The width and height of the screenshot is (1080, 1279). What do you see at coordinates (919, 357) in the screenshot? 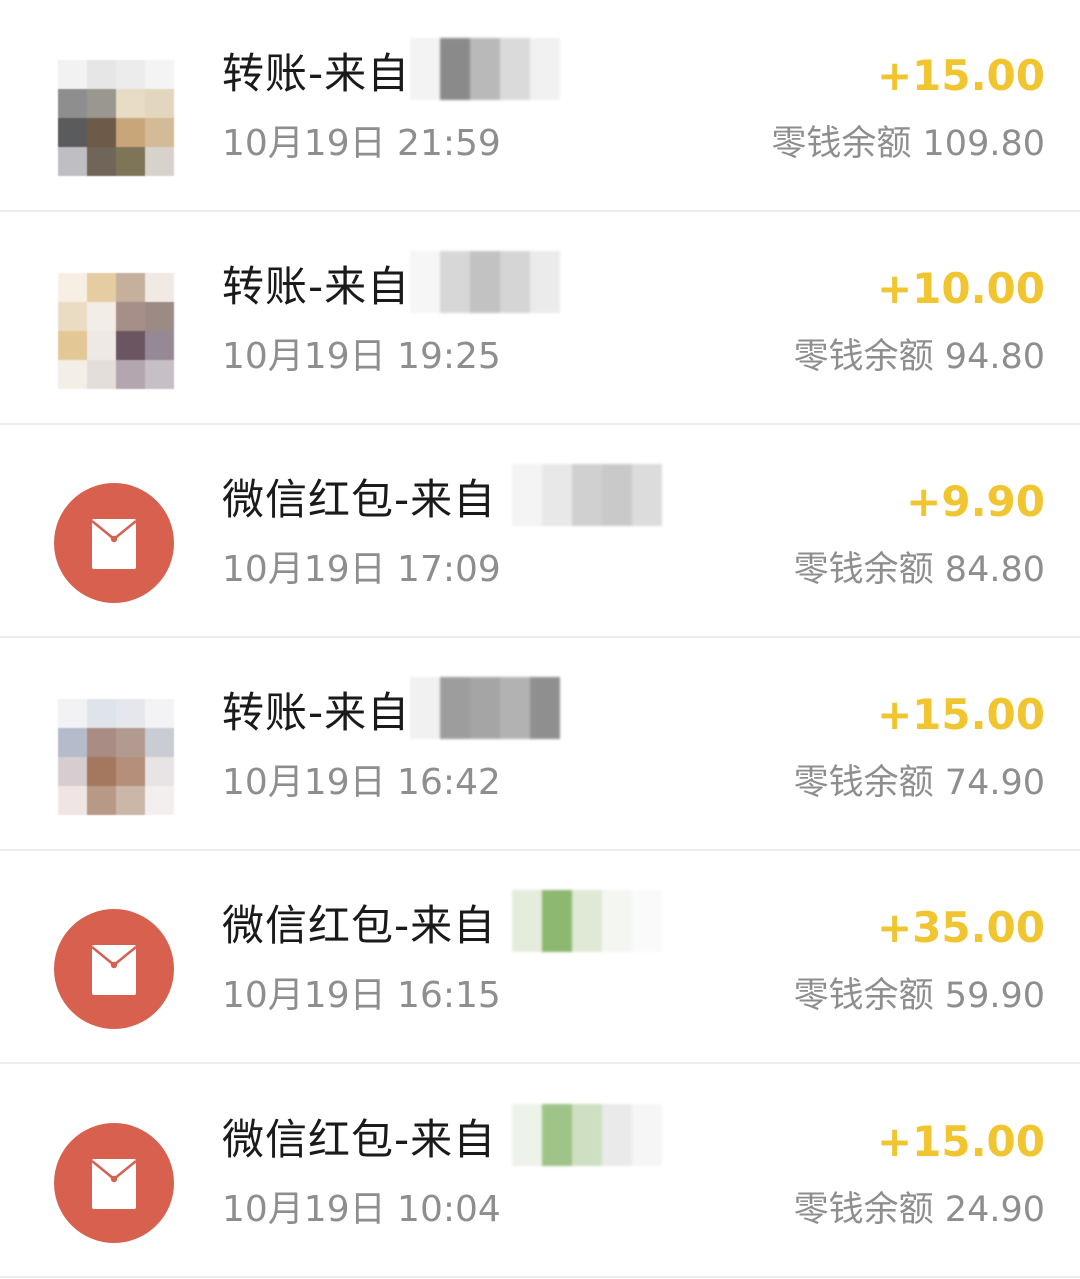
I see `balance-after: 零钱余额 94.80` at bounding box center [919, 357].